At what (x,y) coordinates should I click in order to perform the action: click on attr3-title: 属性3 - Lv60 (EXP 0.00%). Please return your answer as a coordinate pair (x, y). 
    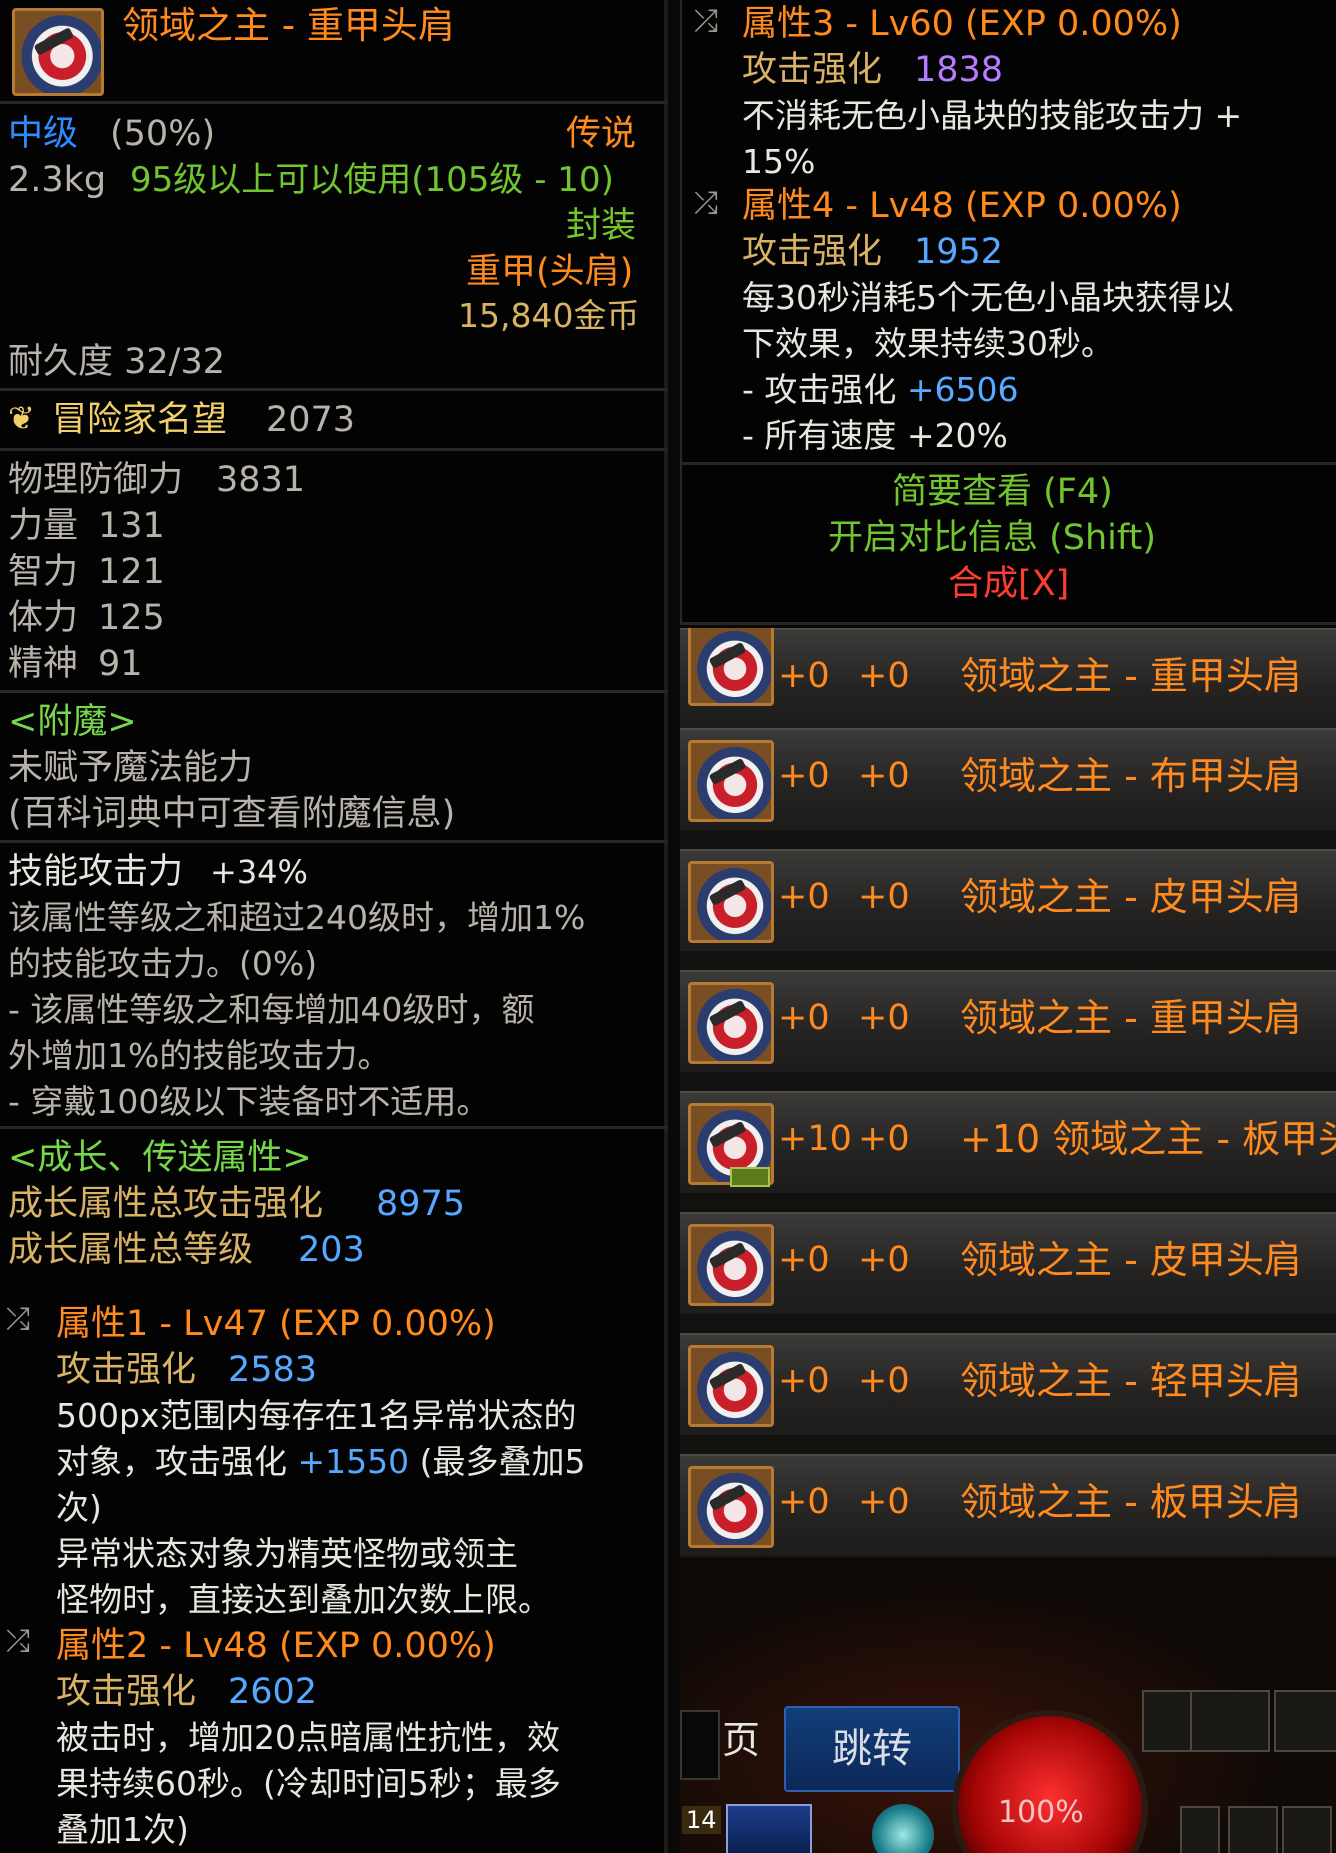
    Looking at the image, I should click on (962, 24).